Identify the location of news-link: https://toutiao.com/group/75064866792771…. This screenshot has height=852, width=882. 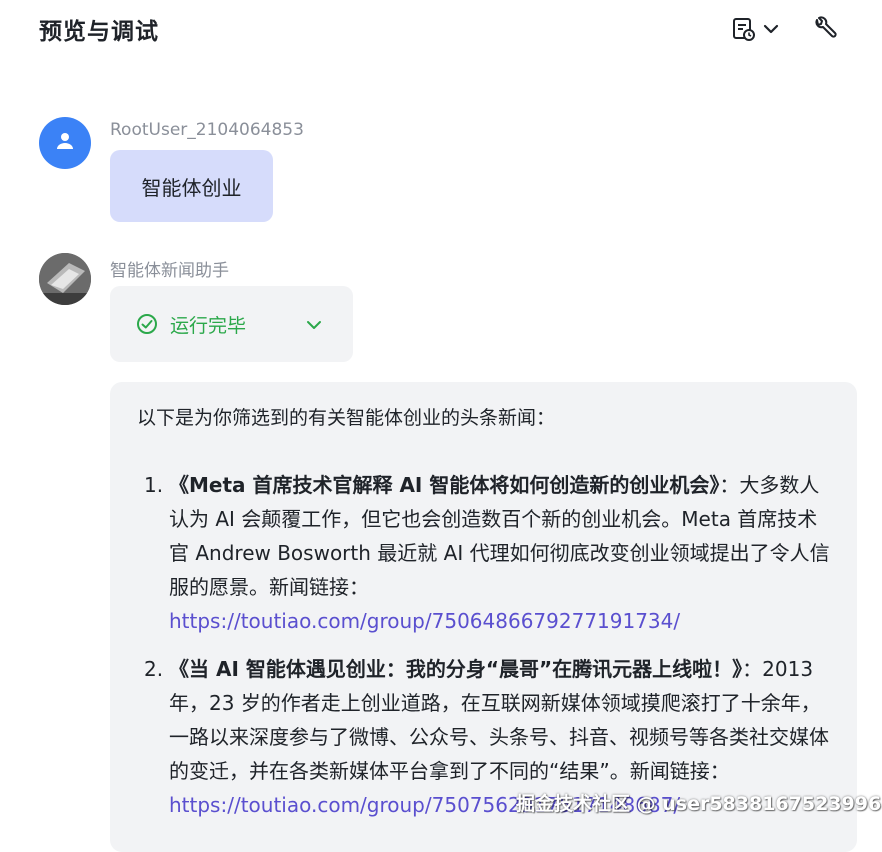
(501, 621).